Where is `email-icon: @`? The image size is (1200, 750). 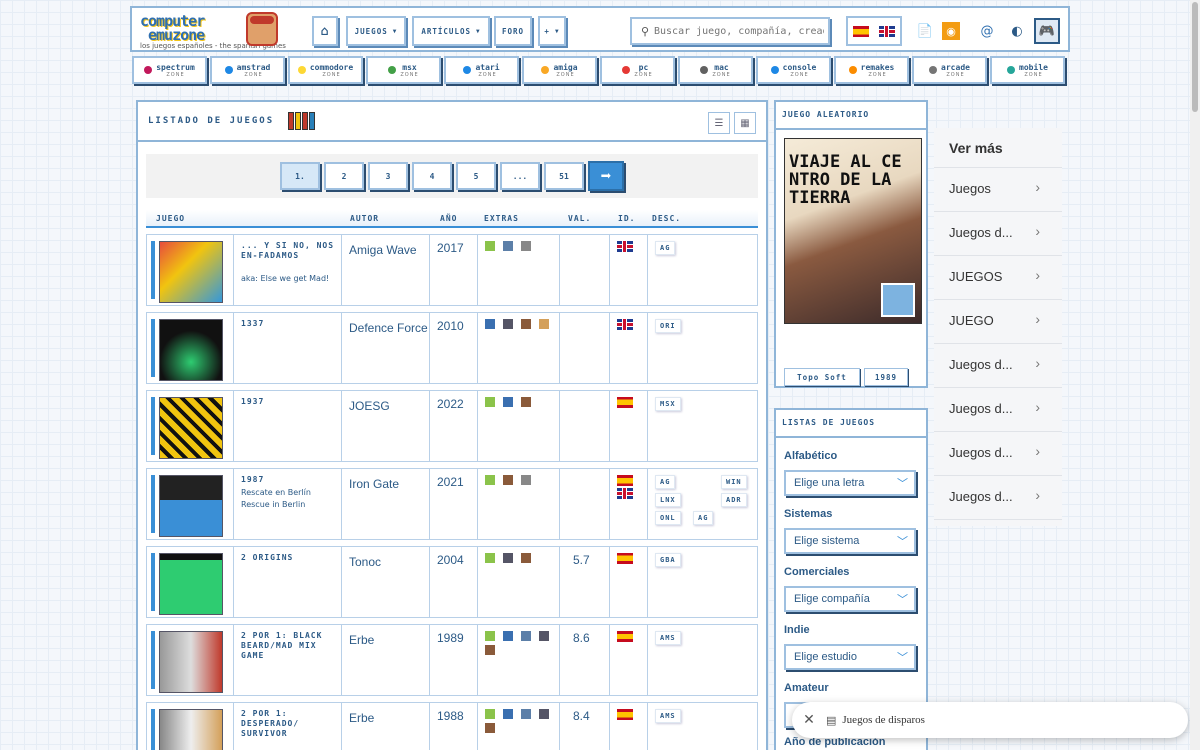 email-icon: @ is located at coordinates (987, 31).